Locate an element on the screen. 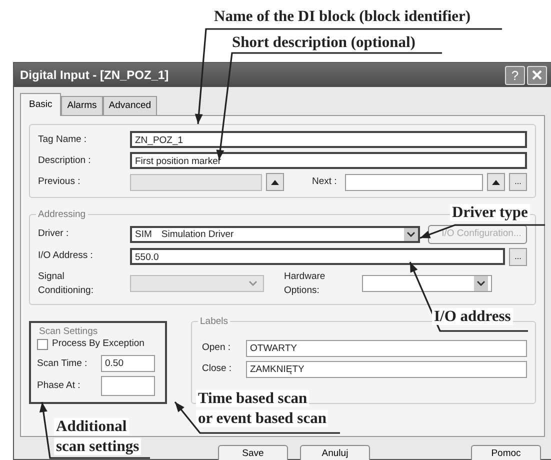  driver-dropdown: SIM Simulation Driver is located at coordinates (275, 234).